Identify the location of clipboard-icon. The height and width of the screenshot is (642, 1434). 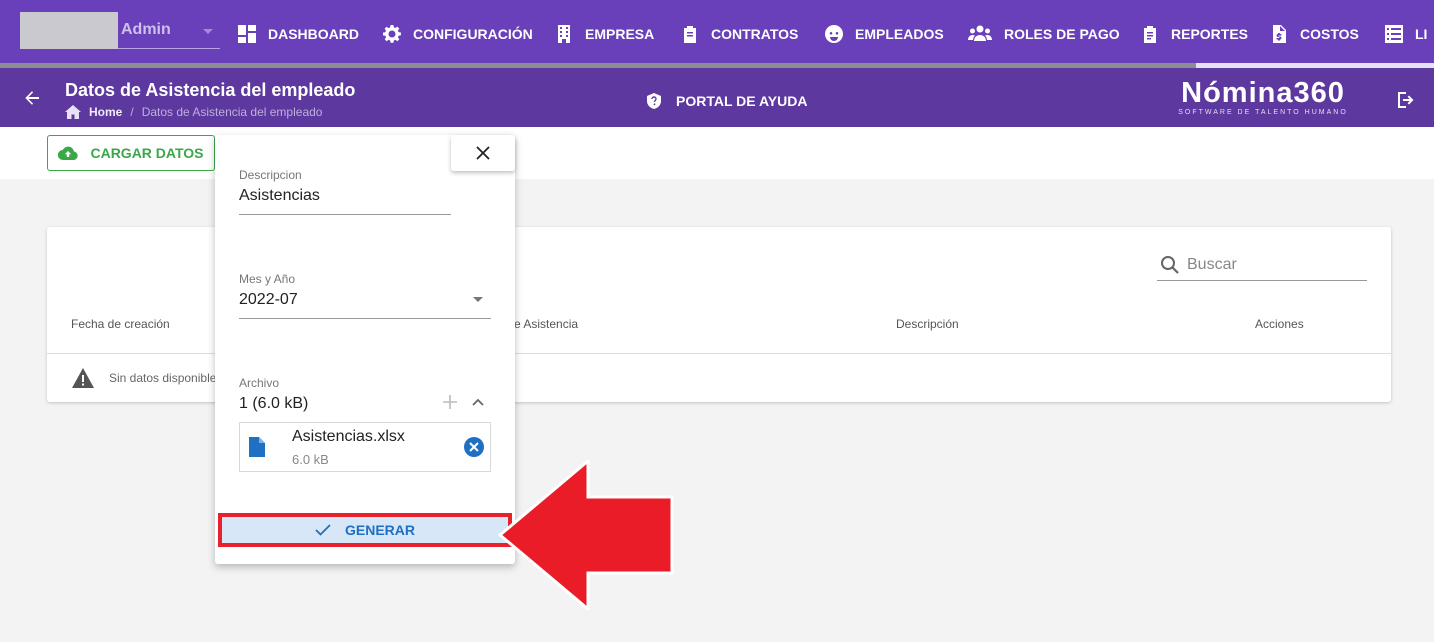
(690, 34).